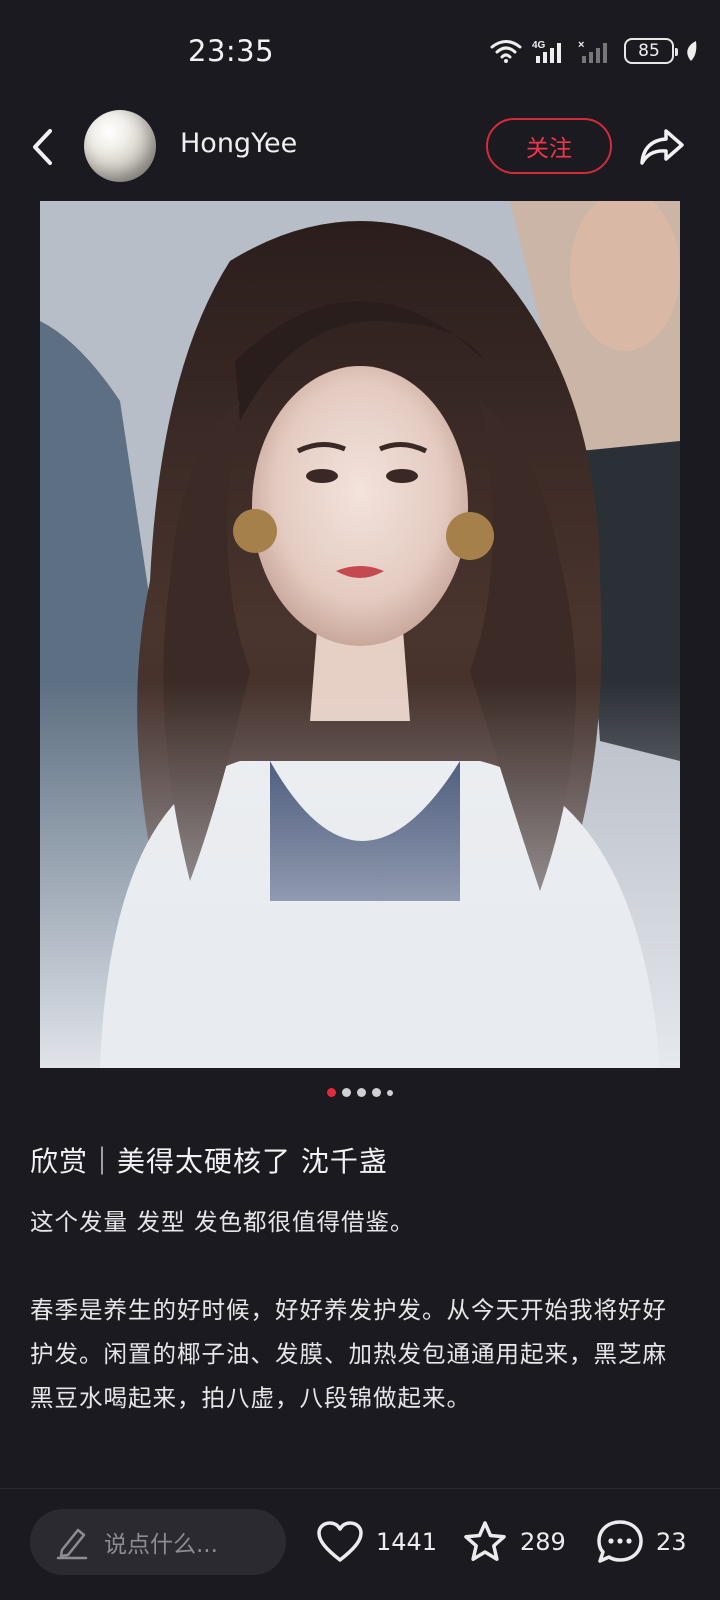  What do you see at coordinates (691, 51) in the screenshot?
I see `leaf-icon` at bounding box center [691, 51].